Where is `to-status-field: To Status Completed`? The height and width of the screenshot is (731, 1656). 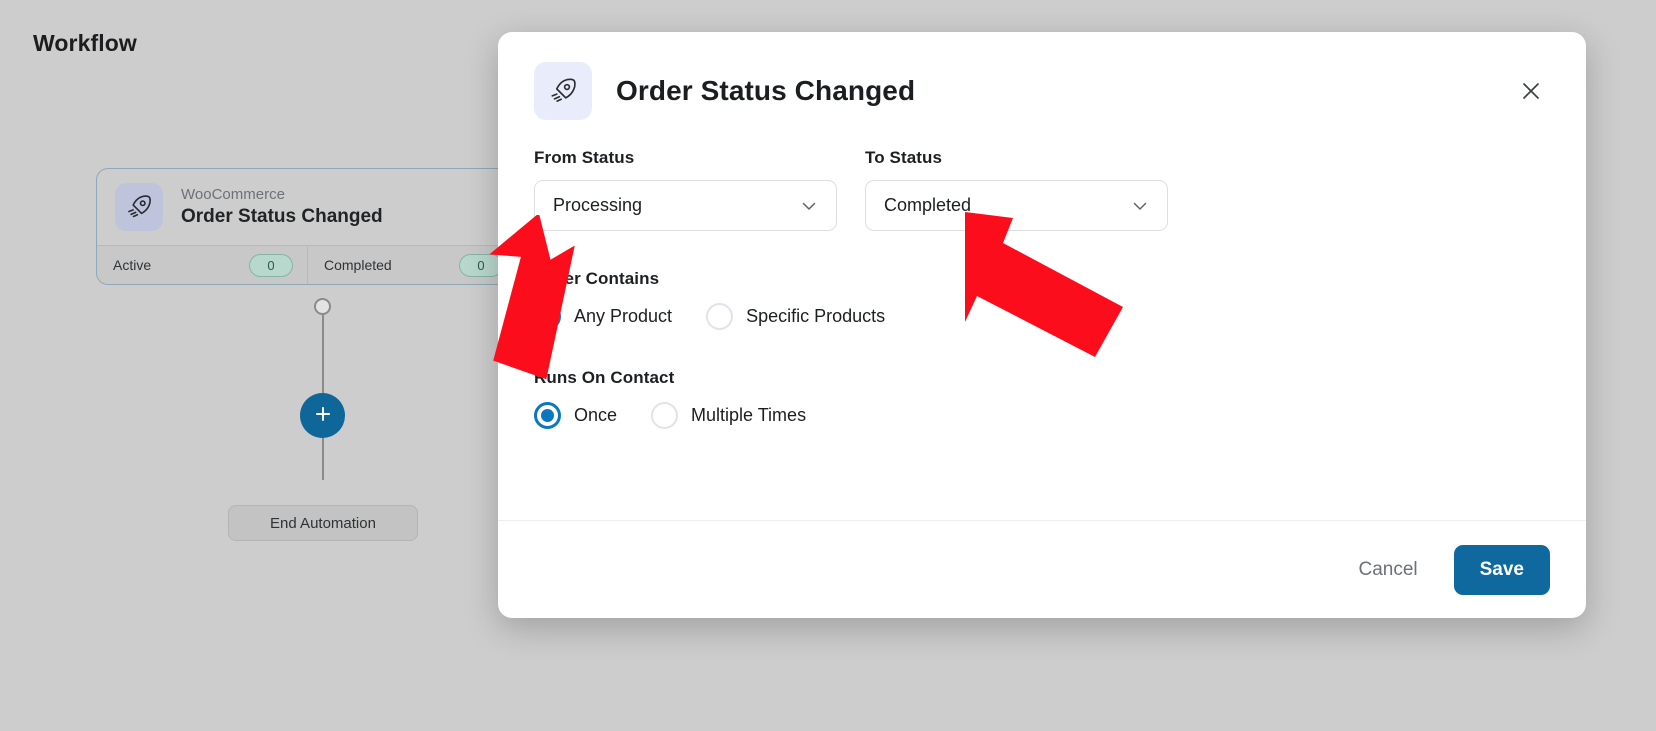 to-status-field: To Status Completed is located at coordinates (1016, 189).